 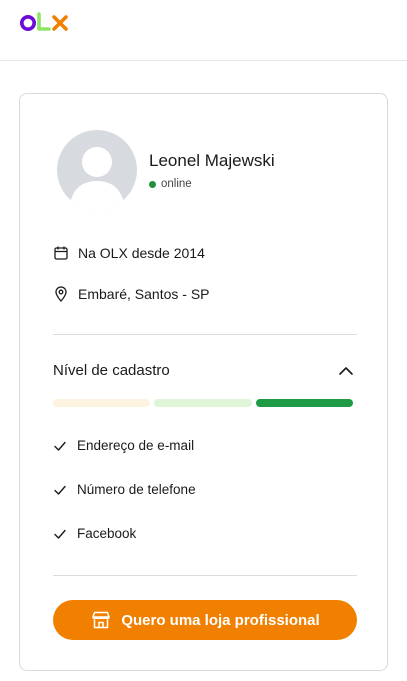 I want to click on online-status: online, so click(x=170, y=184).